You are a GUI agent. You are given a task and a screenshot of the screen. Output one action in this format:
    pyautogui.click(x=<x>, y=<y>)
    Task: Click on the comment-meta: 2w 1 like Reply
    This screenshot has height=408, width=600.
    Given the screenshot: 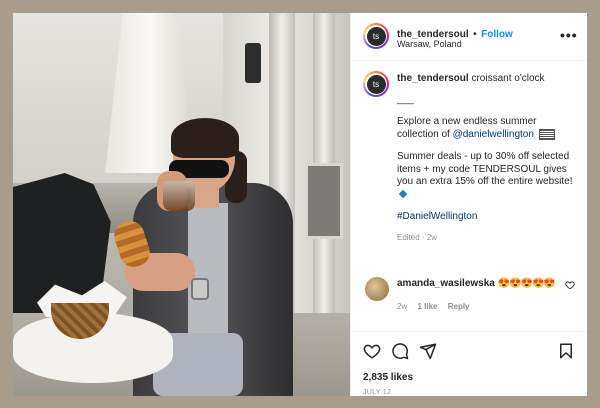 What is the action you would take?
    pyautogui.click(x=437, y=306)
    